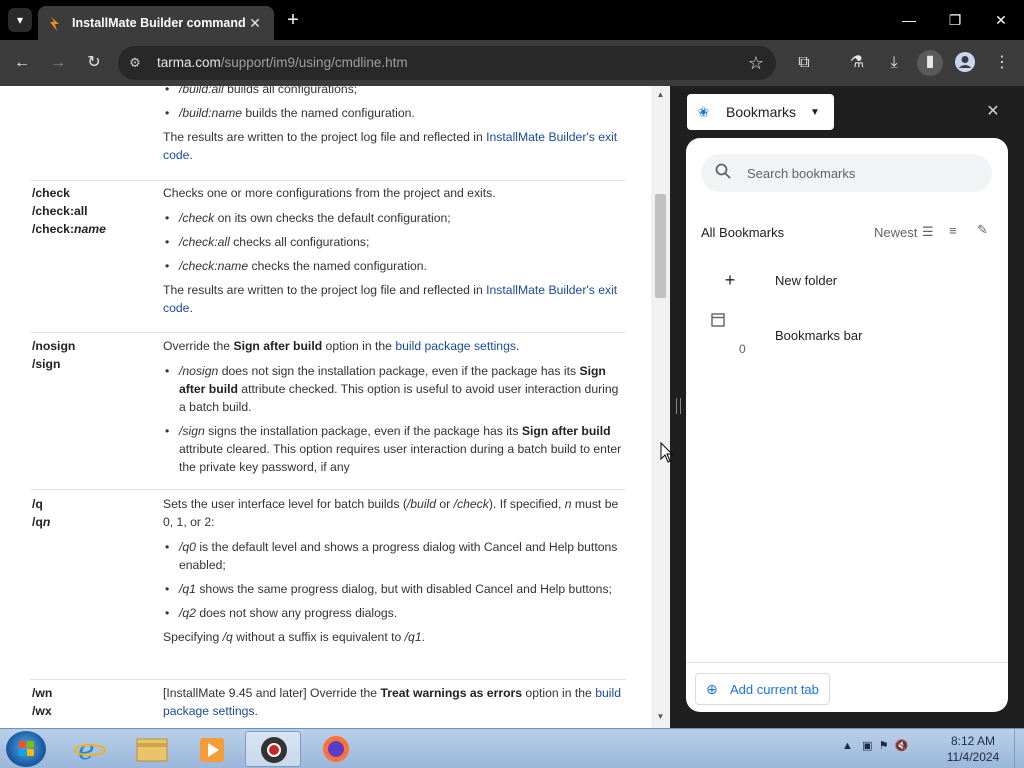 The height and width of the screenshot is (768, 1024). What do you see at coordinates (857, 63) in the screenshot?
I see `labs-icon: ⚗` at bounding box center [857, 63].